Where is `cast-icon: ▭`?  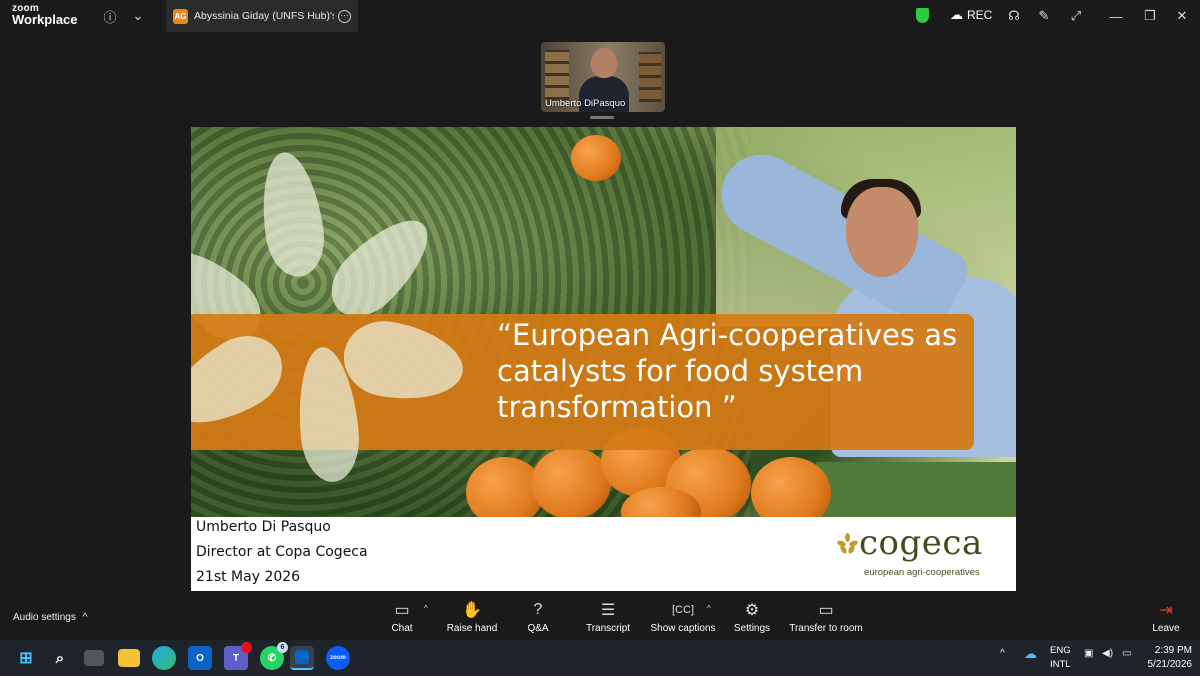
cast-icon: ▭ is located at coordinates (826, 610).